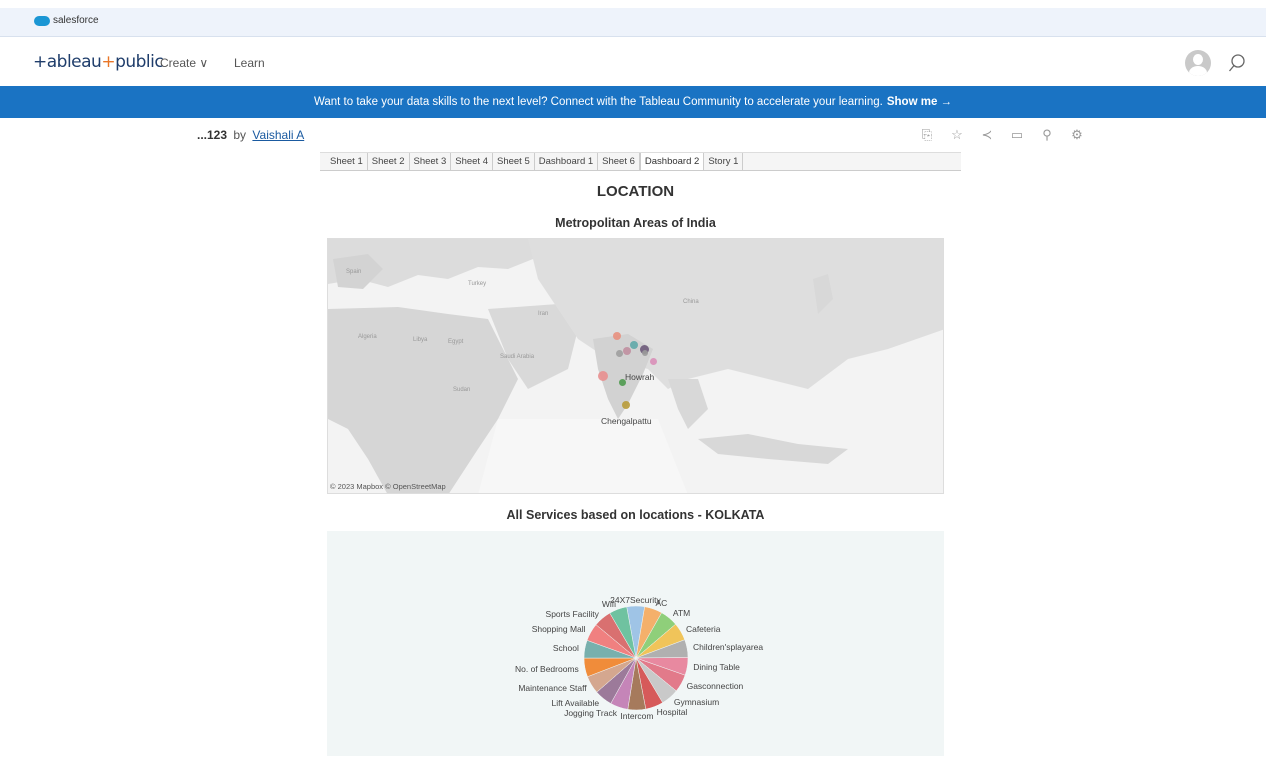 Image resolution: width=1266 pixels, height=761 pixels. What do you see at coordinates (633, 22) in the screenshot?
I see `salesforce-bar: salesforce` at bounding box center [633, 22].